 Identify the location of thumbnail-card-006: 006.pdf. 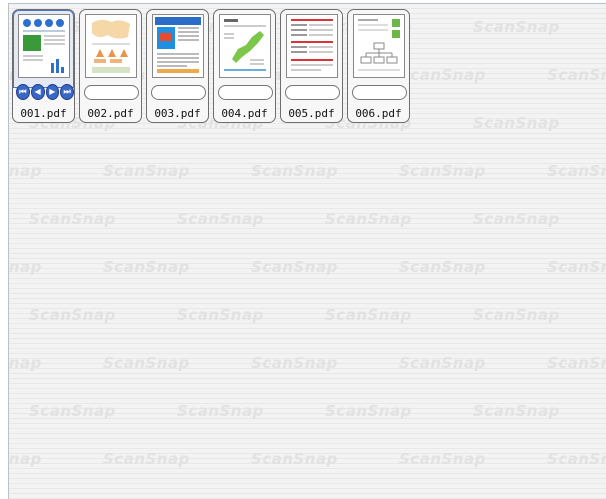
(378, 66).